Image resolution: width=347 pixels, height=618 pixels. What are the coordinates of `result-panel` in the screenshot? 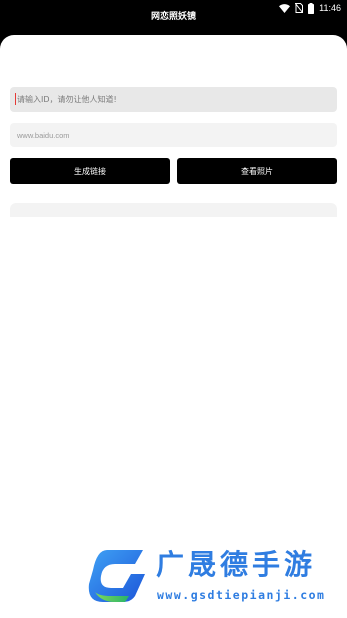 It's located at (173, 210).